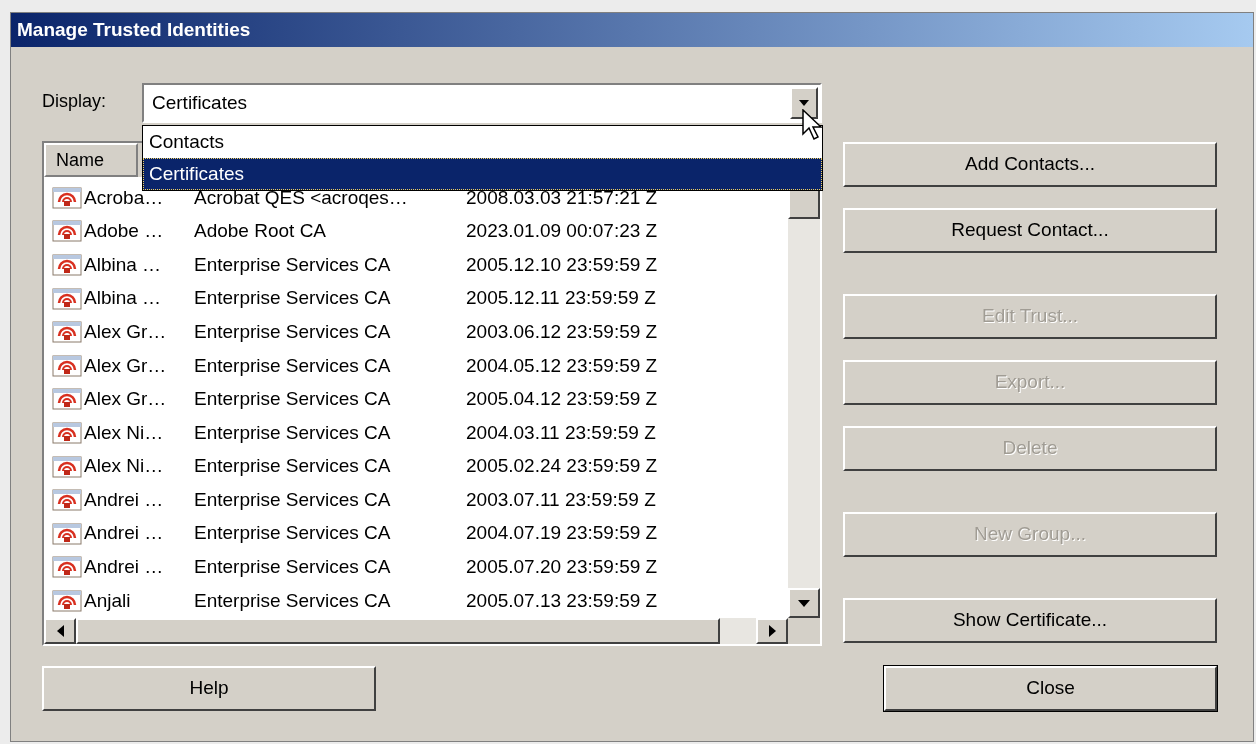 This screenshot has width=1256, height=744. I want to click on expiry-date-cell-text: 2005.07.20 23:59:59 Z, so click(562, 567).